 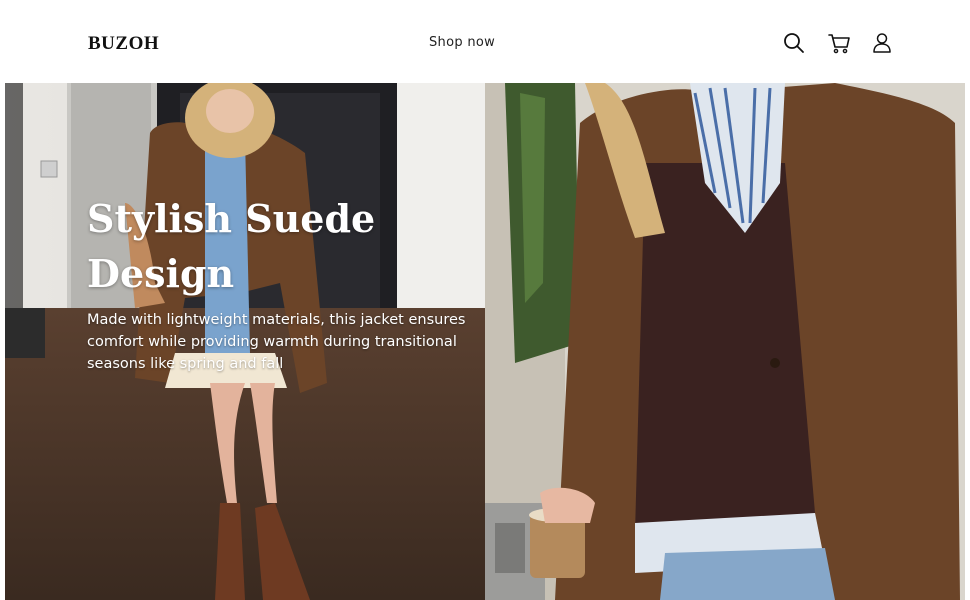 I want to click on shop-now-link: Shop now, so click(x=462, y=42).